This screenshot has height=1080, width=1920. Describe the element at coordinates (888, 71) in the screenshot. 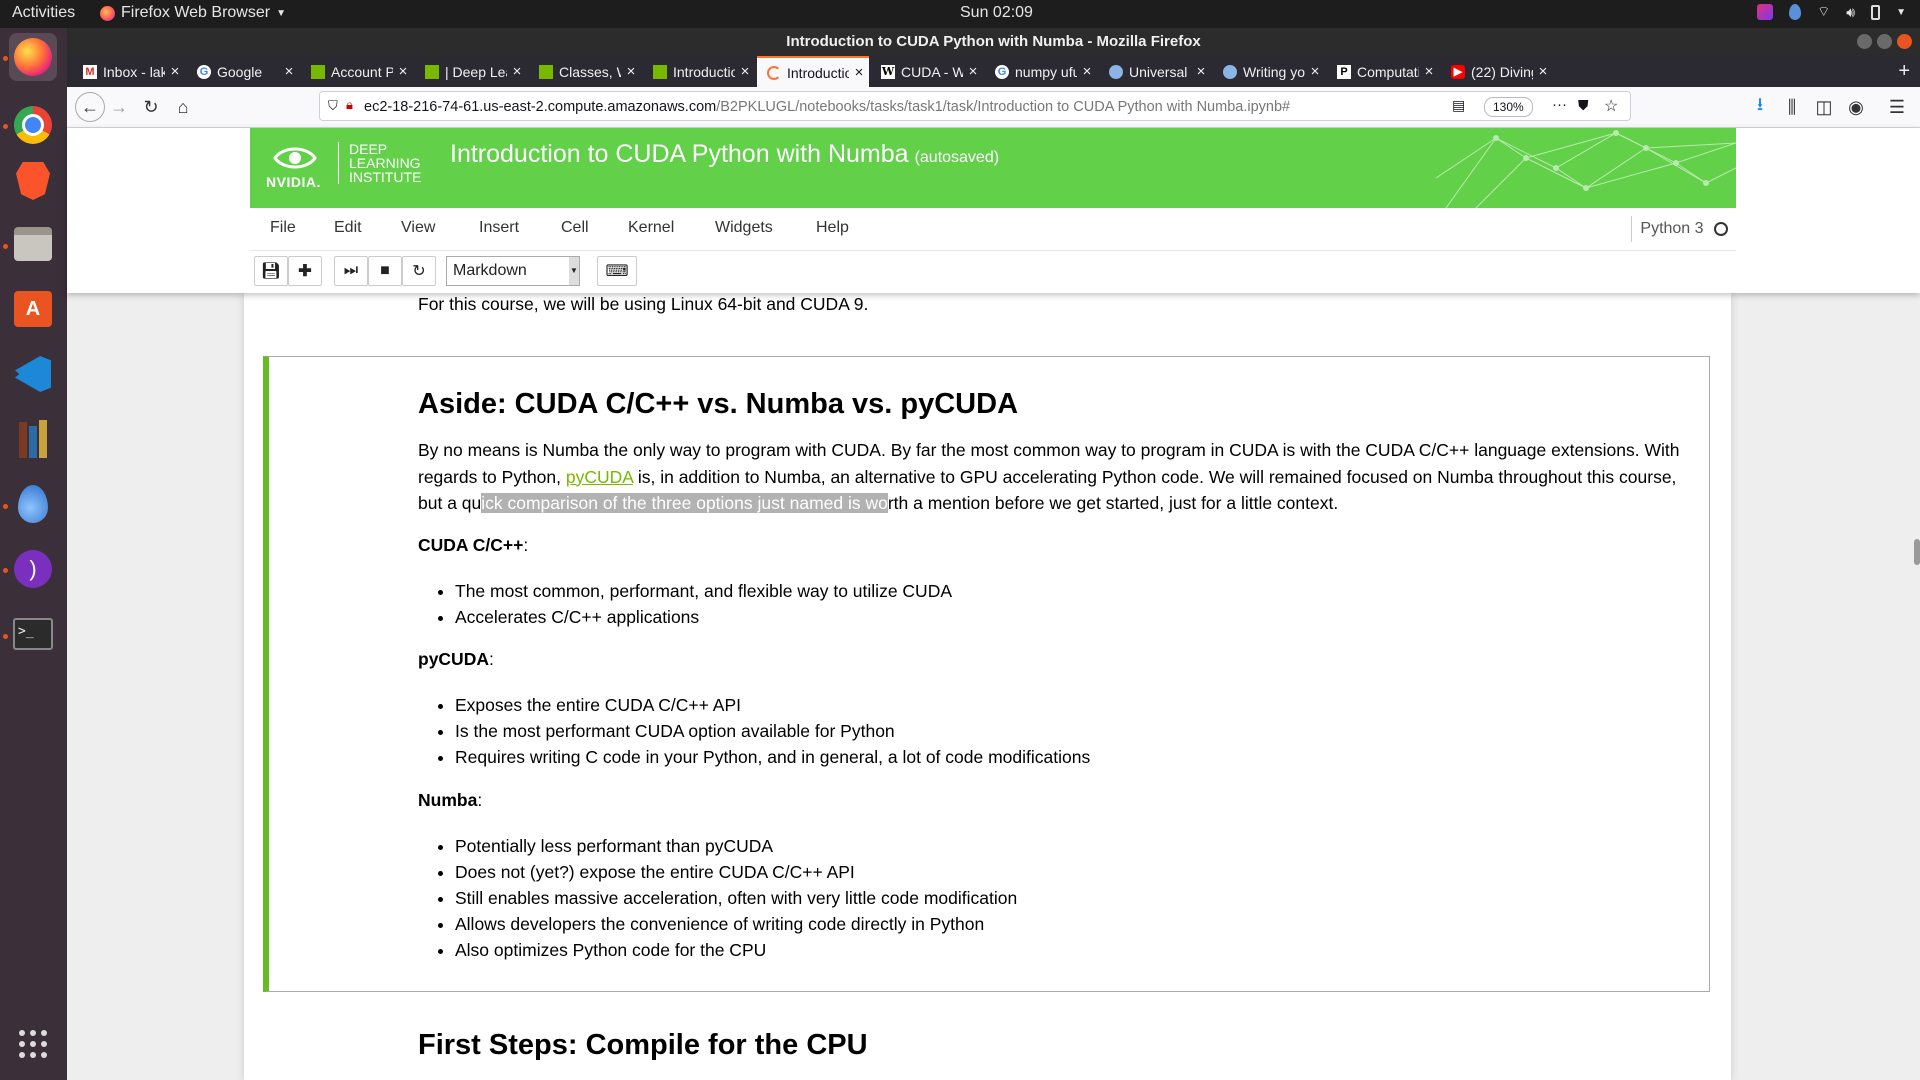

I see `wikipedia-icon: W` at that location.